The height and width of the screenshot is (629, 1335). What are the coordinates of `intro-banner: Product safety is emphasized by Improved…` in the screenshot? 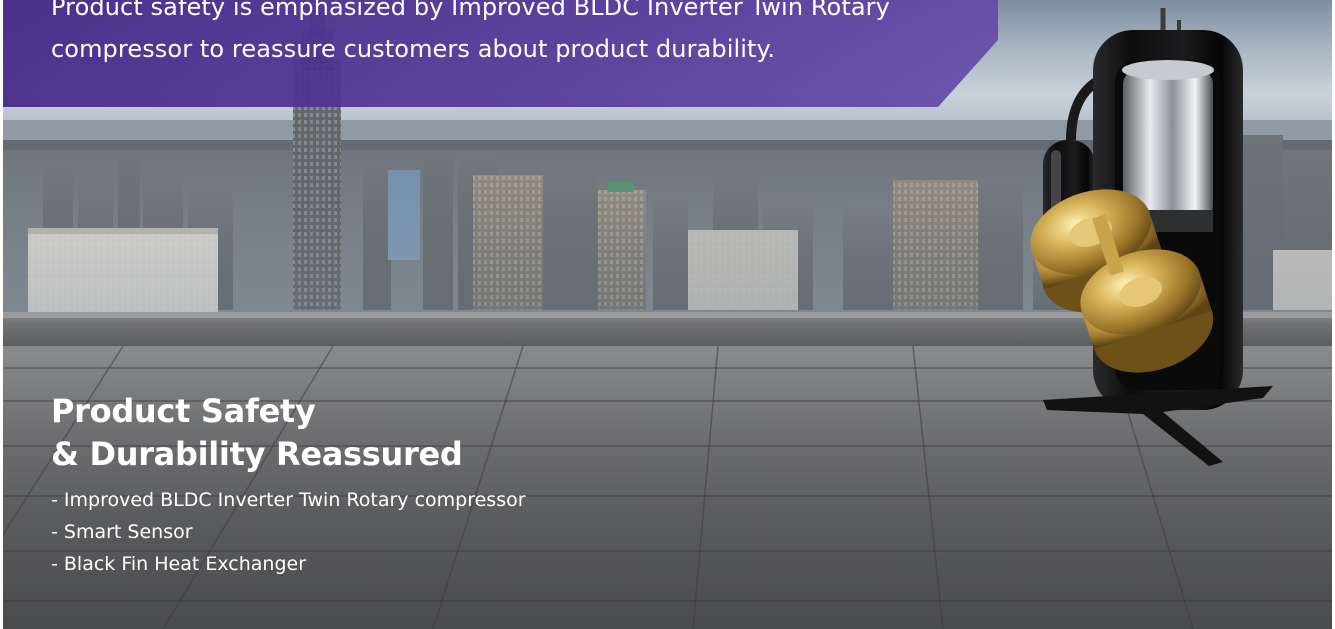 It's located at (500, 53).